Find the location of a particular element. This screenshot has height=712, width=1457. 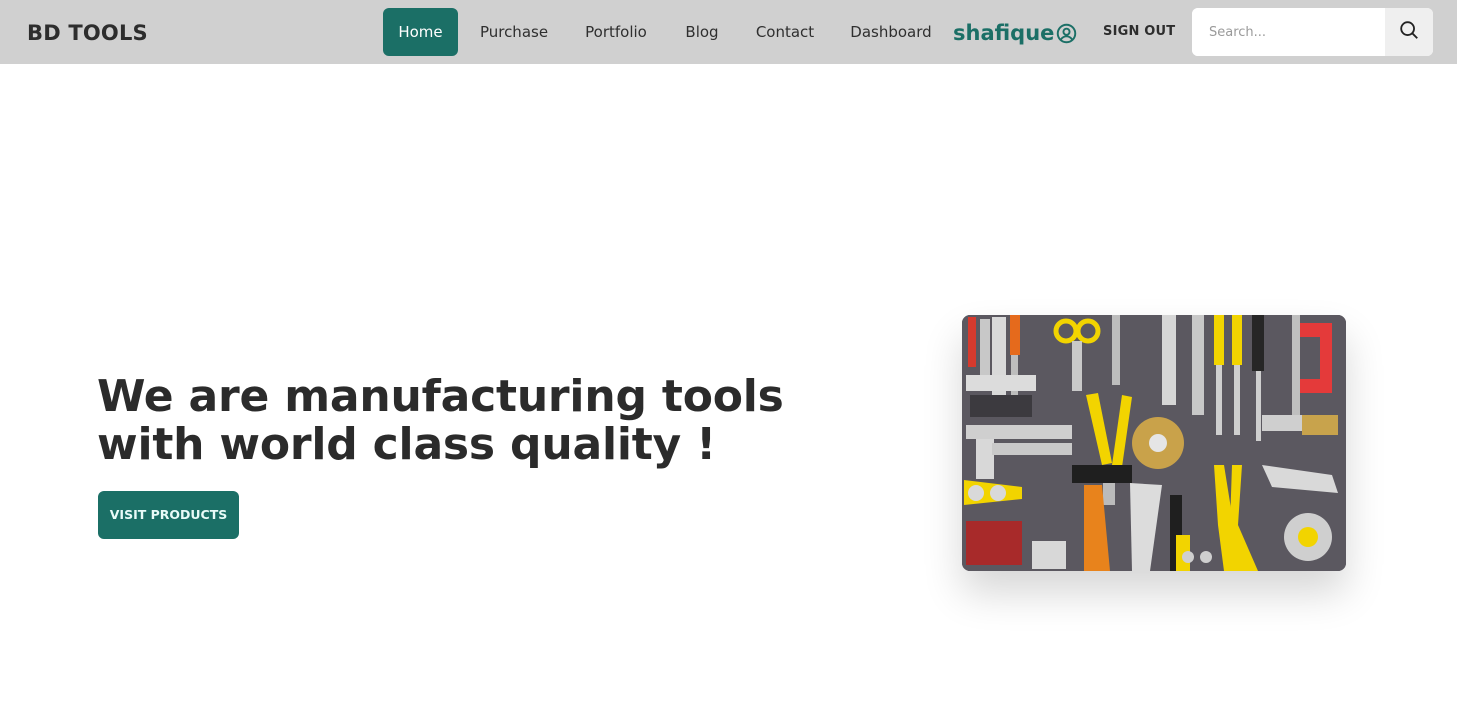

search-button is located at coordinates (1409, 32).